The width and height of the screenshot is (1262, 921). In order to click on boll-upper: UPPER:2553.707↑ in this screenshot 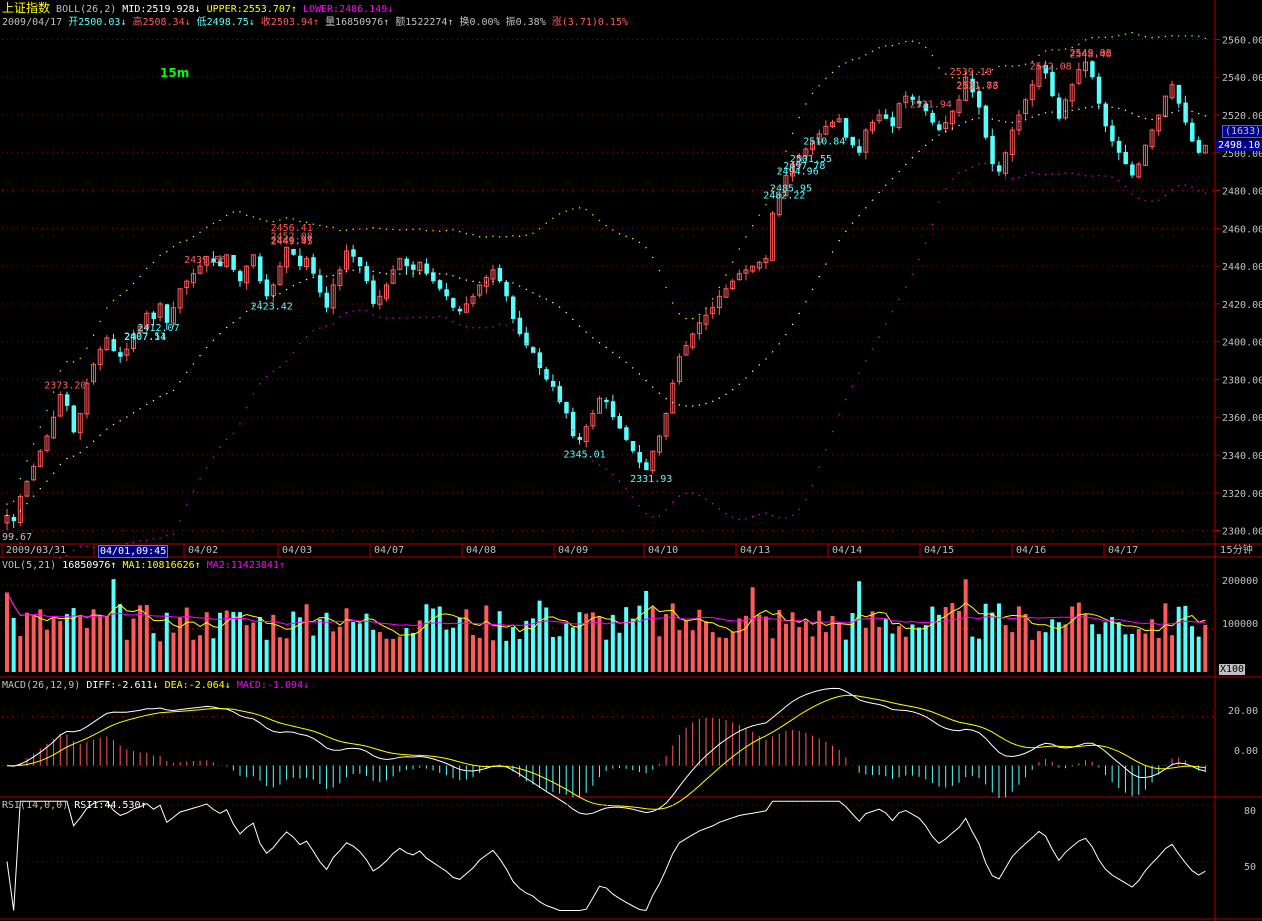, I will do `click(251, 9)`.